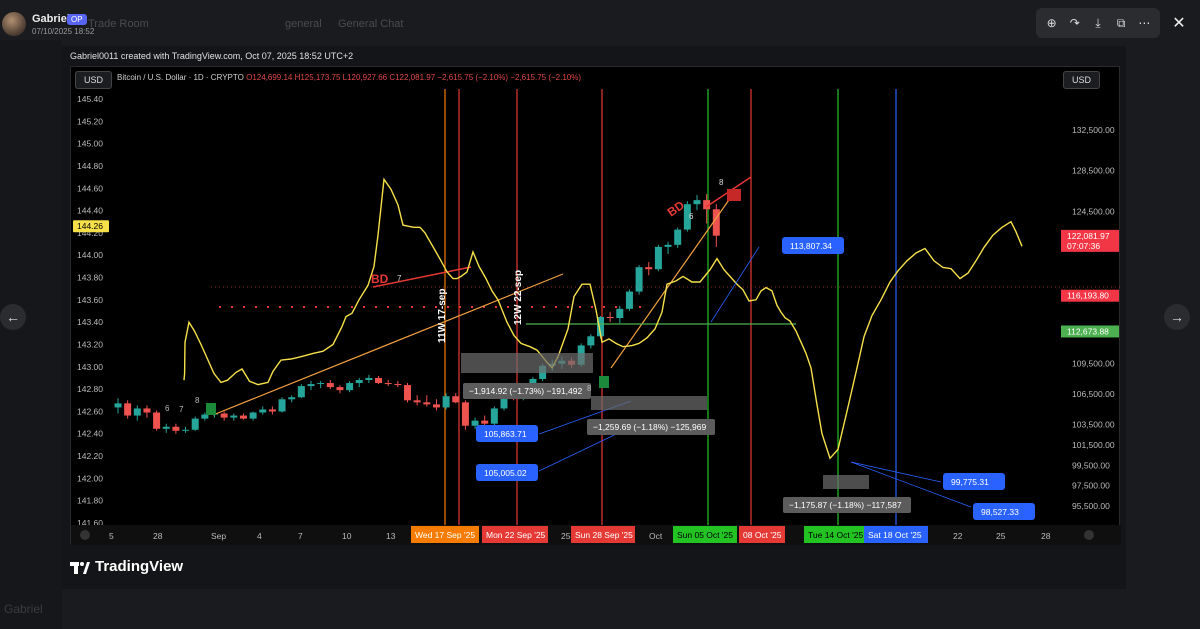 This screenshot has height=629, width=1200. What do you see at coordinates (1089, 535) in the screenshot?
I see `x-axis-auto-icon` at bounding box center [1089, 535].